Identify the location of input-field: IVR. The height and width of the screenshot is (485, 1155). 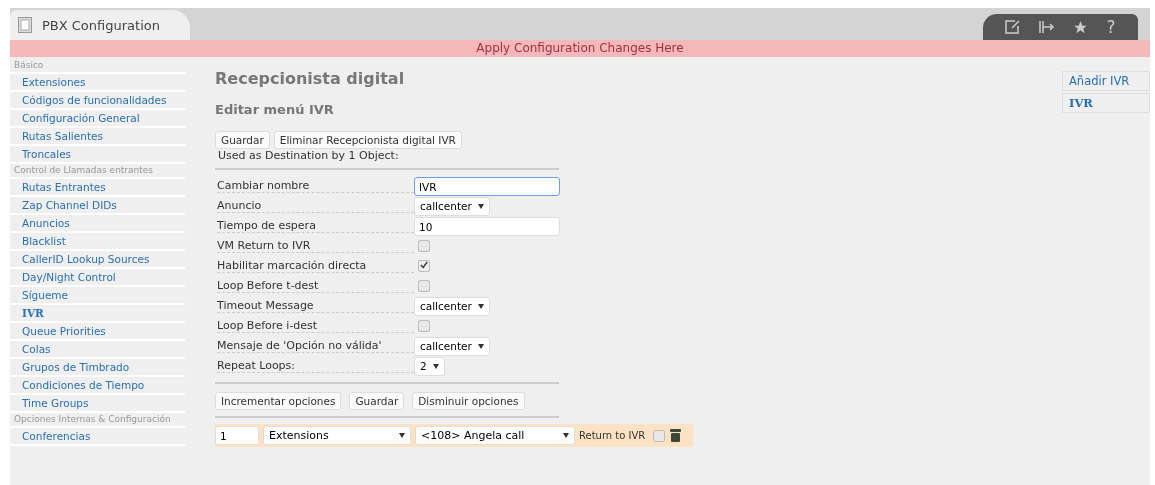
(487, 186).